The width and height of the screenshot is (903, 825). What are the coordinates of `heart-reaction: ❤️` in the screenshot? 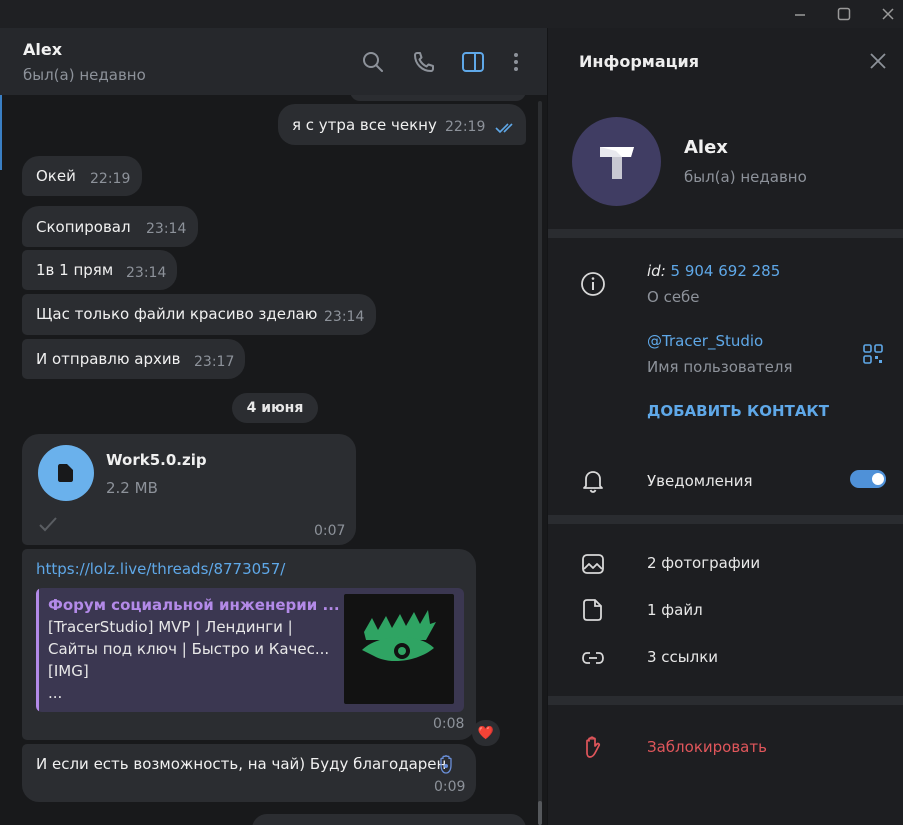 It's located at (486, 733).